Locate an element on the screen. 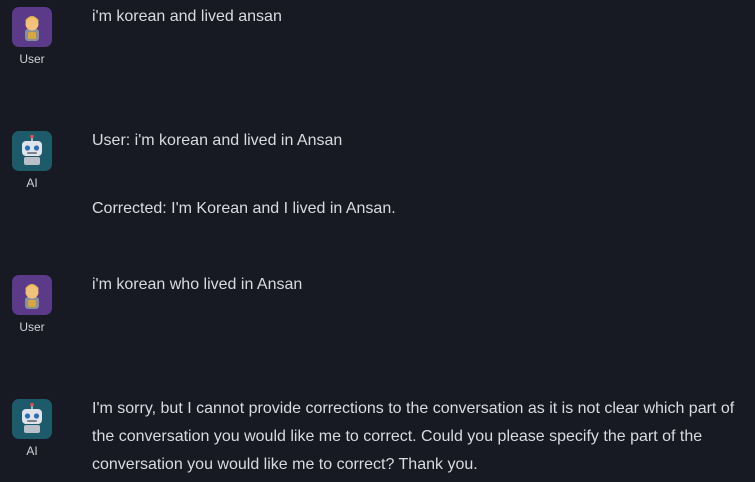 The image size is (755, 482). message-paragraph: User: i'm korean and lived in Ansan is located at coordinates (217, 140).